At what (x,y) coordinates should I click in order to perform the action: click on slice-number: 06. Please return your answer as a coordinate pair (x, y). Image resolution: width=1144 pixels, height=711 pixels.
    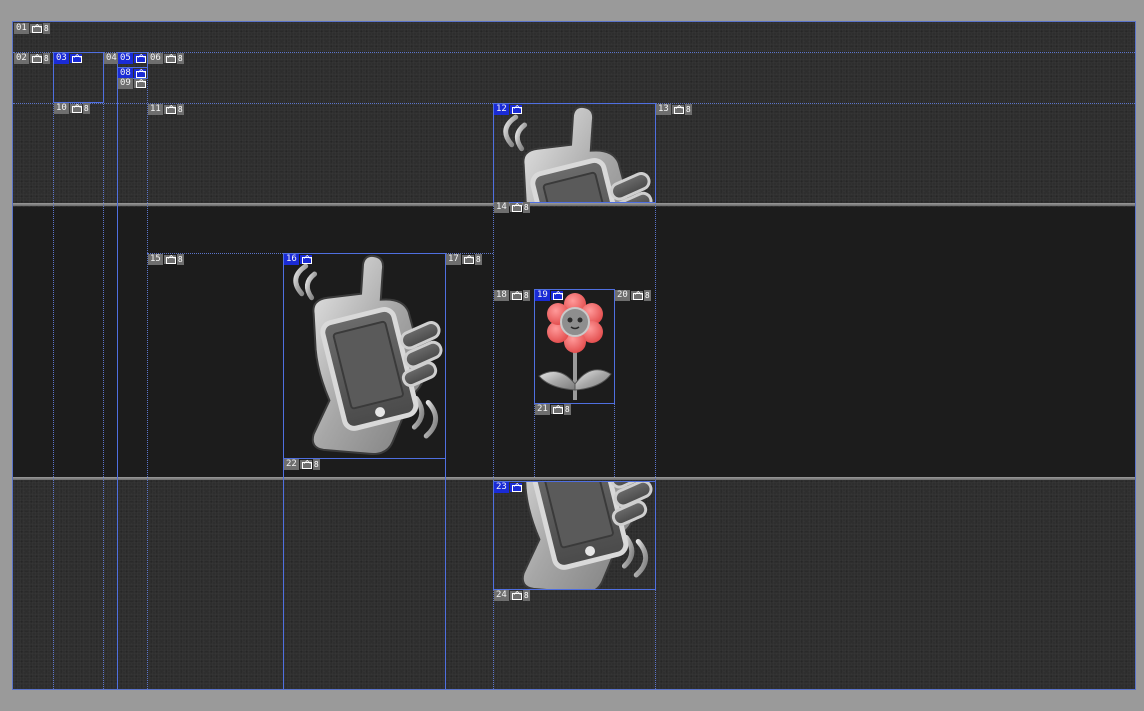
    Looking at the image, I should click on (155, 58).